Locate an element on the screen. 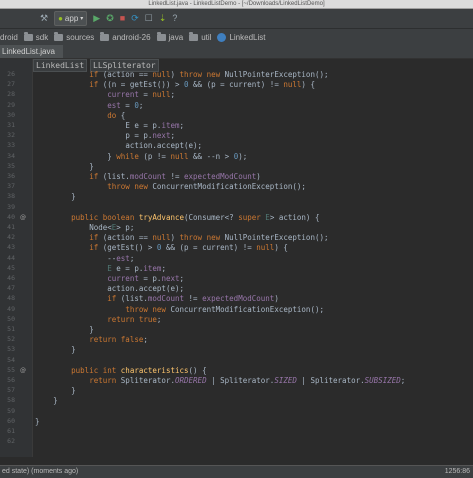 The height and width of the screenshot is (478, 473). nav-crumb-android-26: android-26 is located at coordinates (125, 36).